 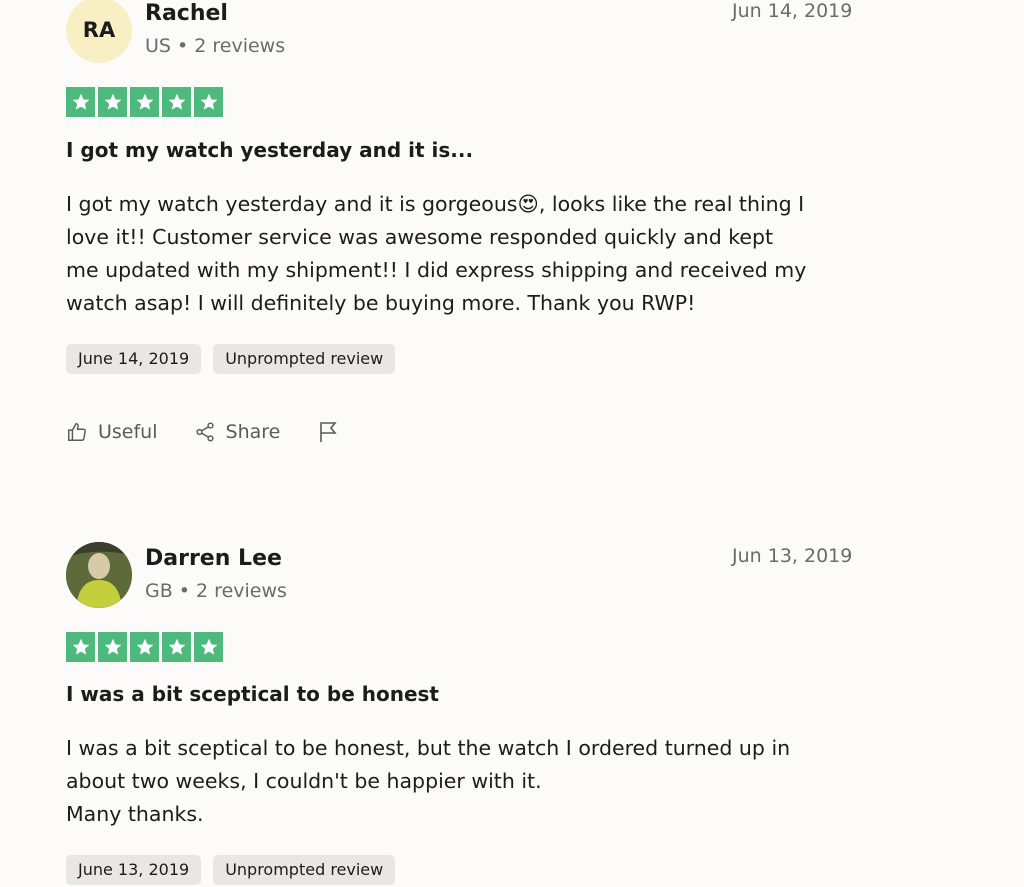 I want to click on report-button, so click(x=328, y=432).